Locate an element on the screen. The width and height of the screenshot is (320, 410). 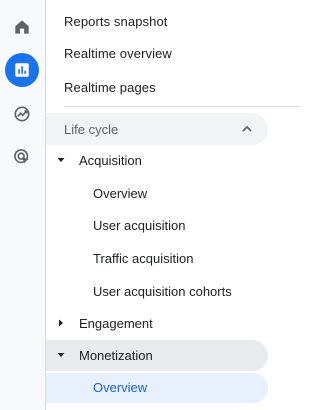
home-icon is located at coordinates (22, 27).